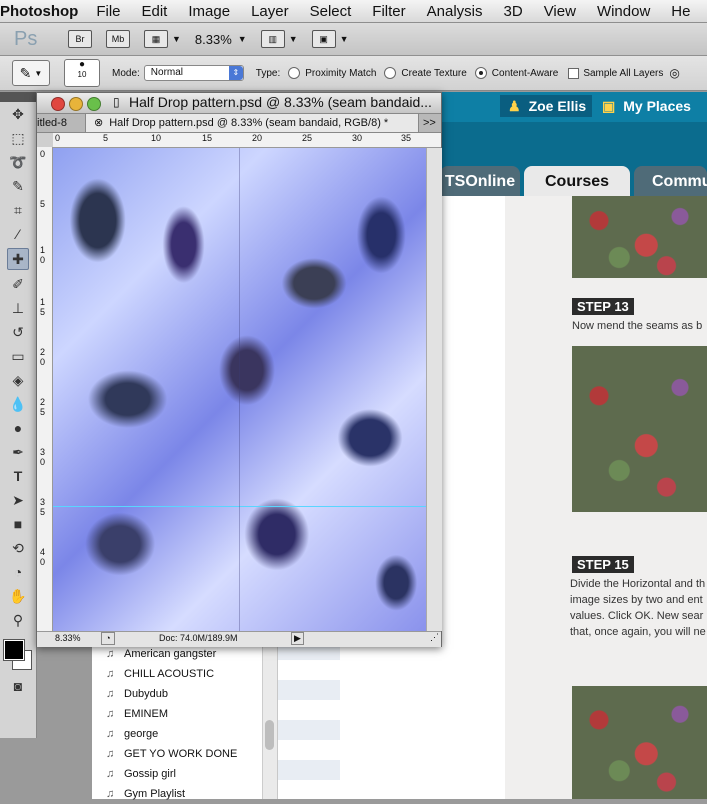 The image size is (707, 804). I want to click on playlist-item: ♫ george, so click(184, 734).